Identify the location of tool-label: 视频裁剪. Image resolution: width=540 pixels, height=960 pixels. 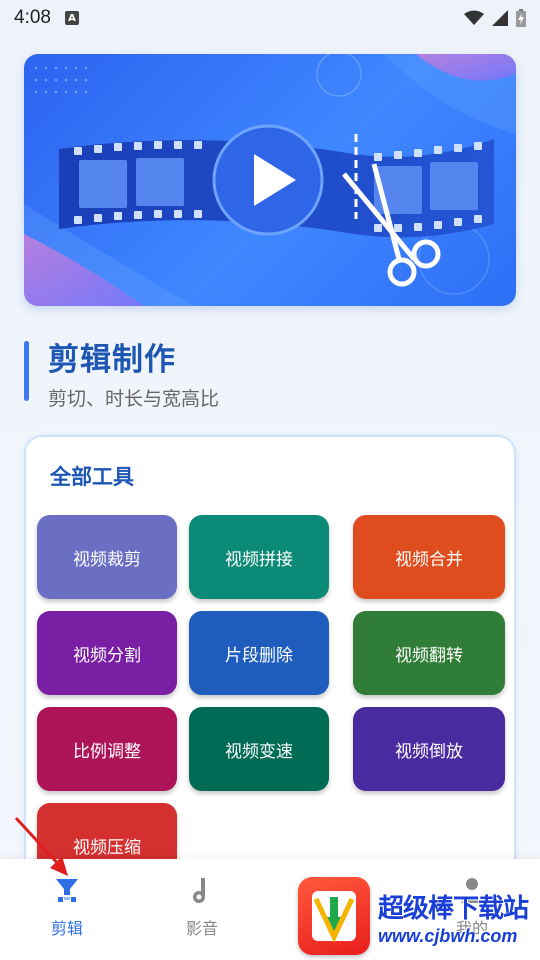
(107, 559).